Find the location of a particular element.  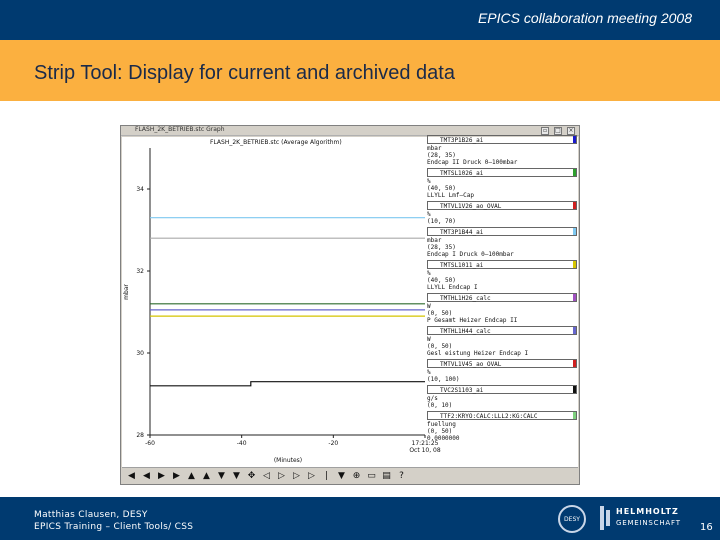

legend-info-line: Endcap II Druck 0–100mbar is located at coordinates (472, 162).